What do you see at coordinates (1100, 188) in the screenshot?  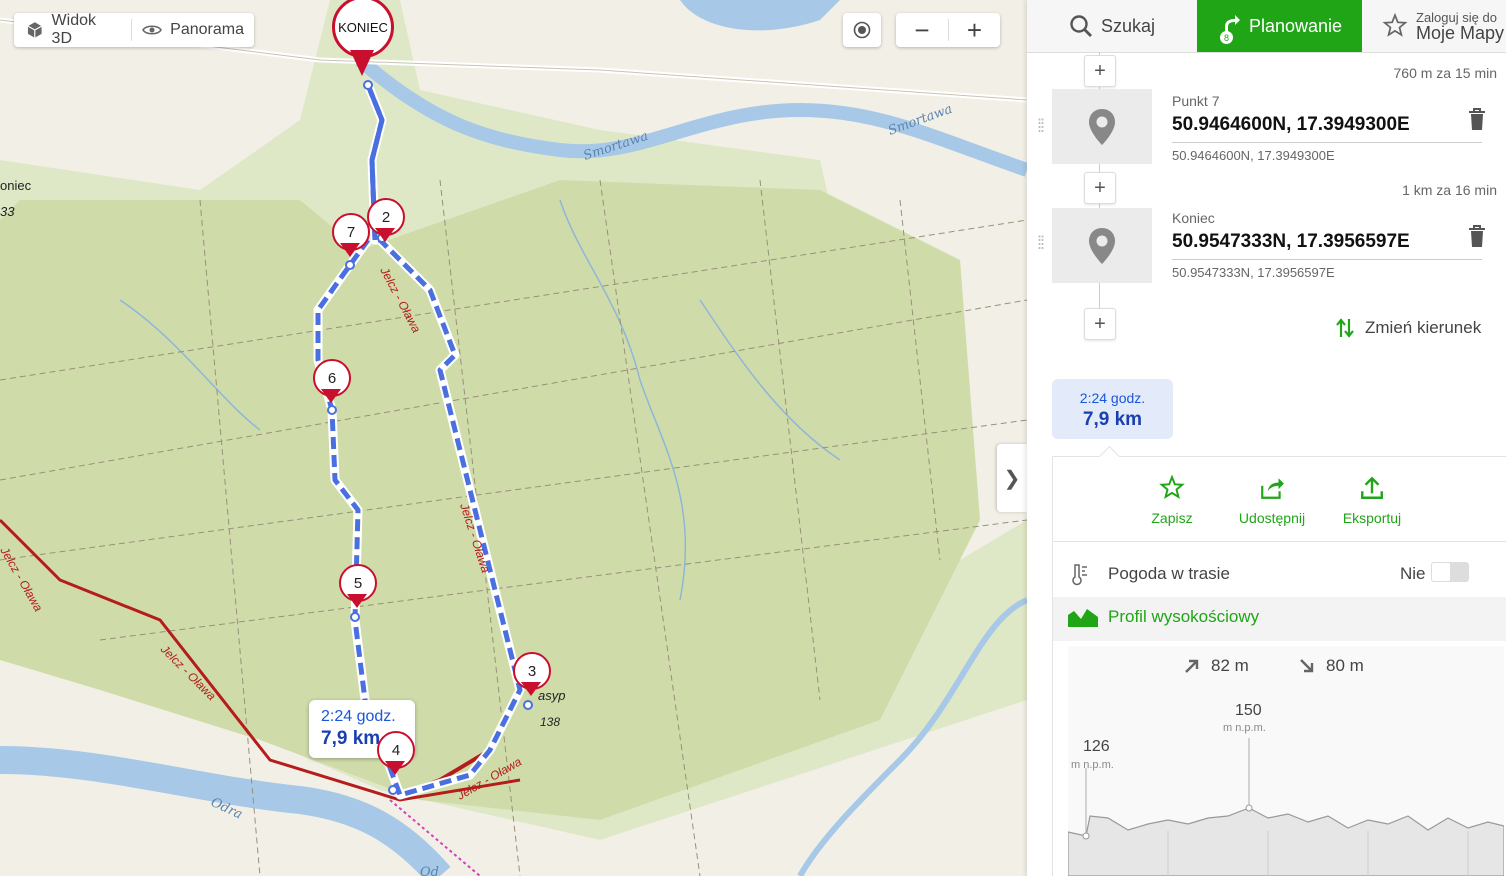 I see `add-point-button-2: +` at bounding box center [1100, 188].